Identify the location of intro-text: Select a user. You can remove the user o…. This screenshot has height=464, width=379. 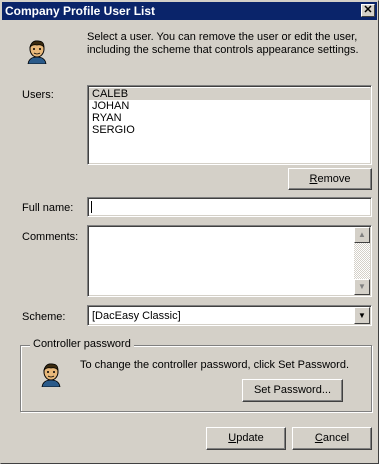
(223, 43).